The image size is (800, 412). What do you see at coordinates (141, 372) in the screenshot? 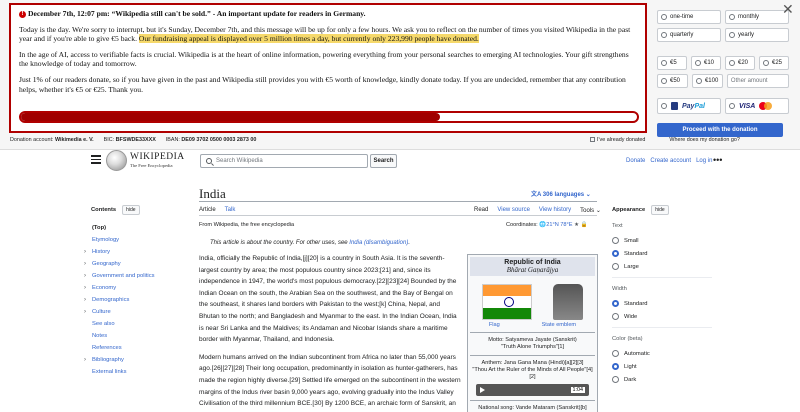
I see `toc-item: External links` at bounding box center [141, 372].